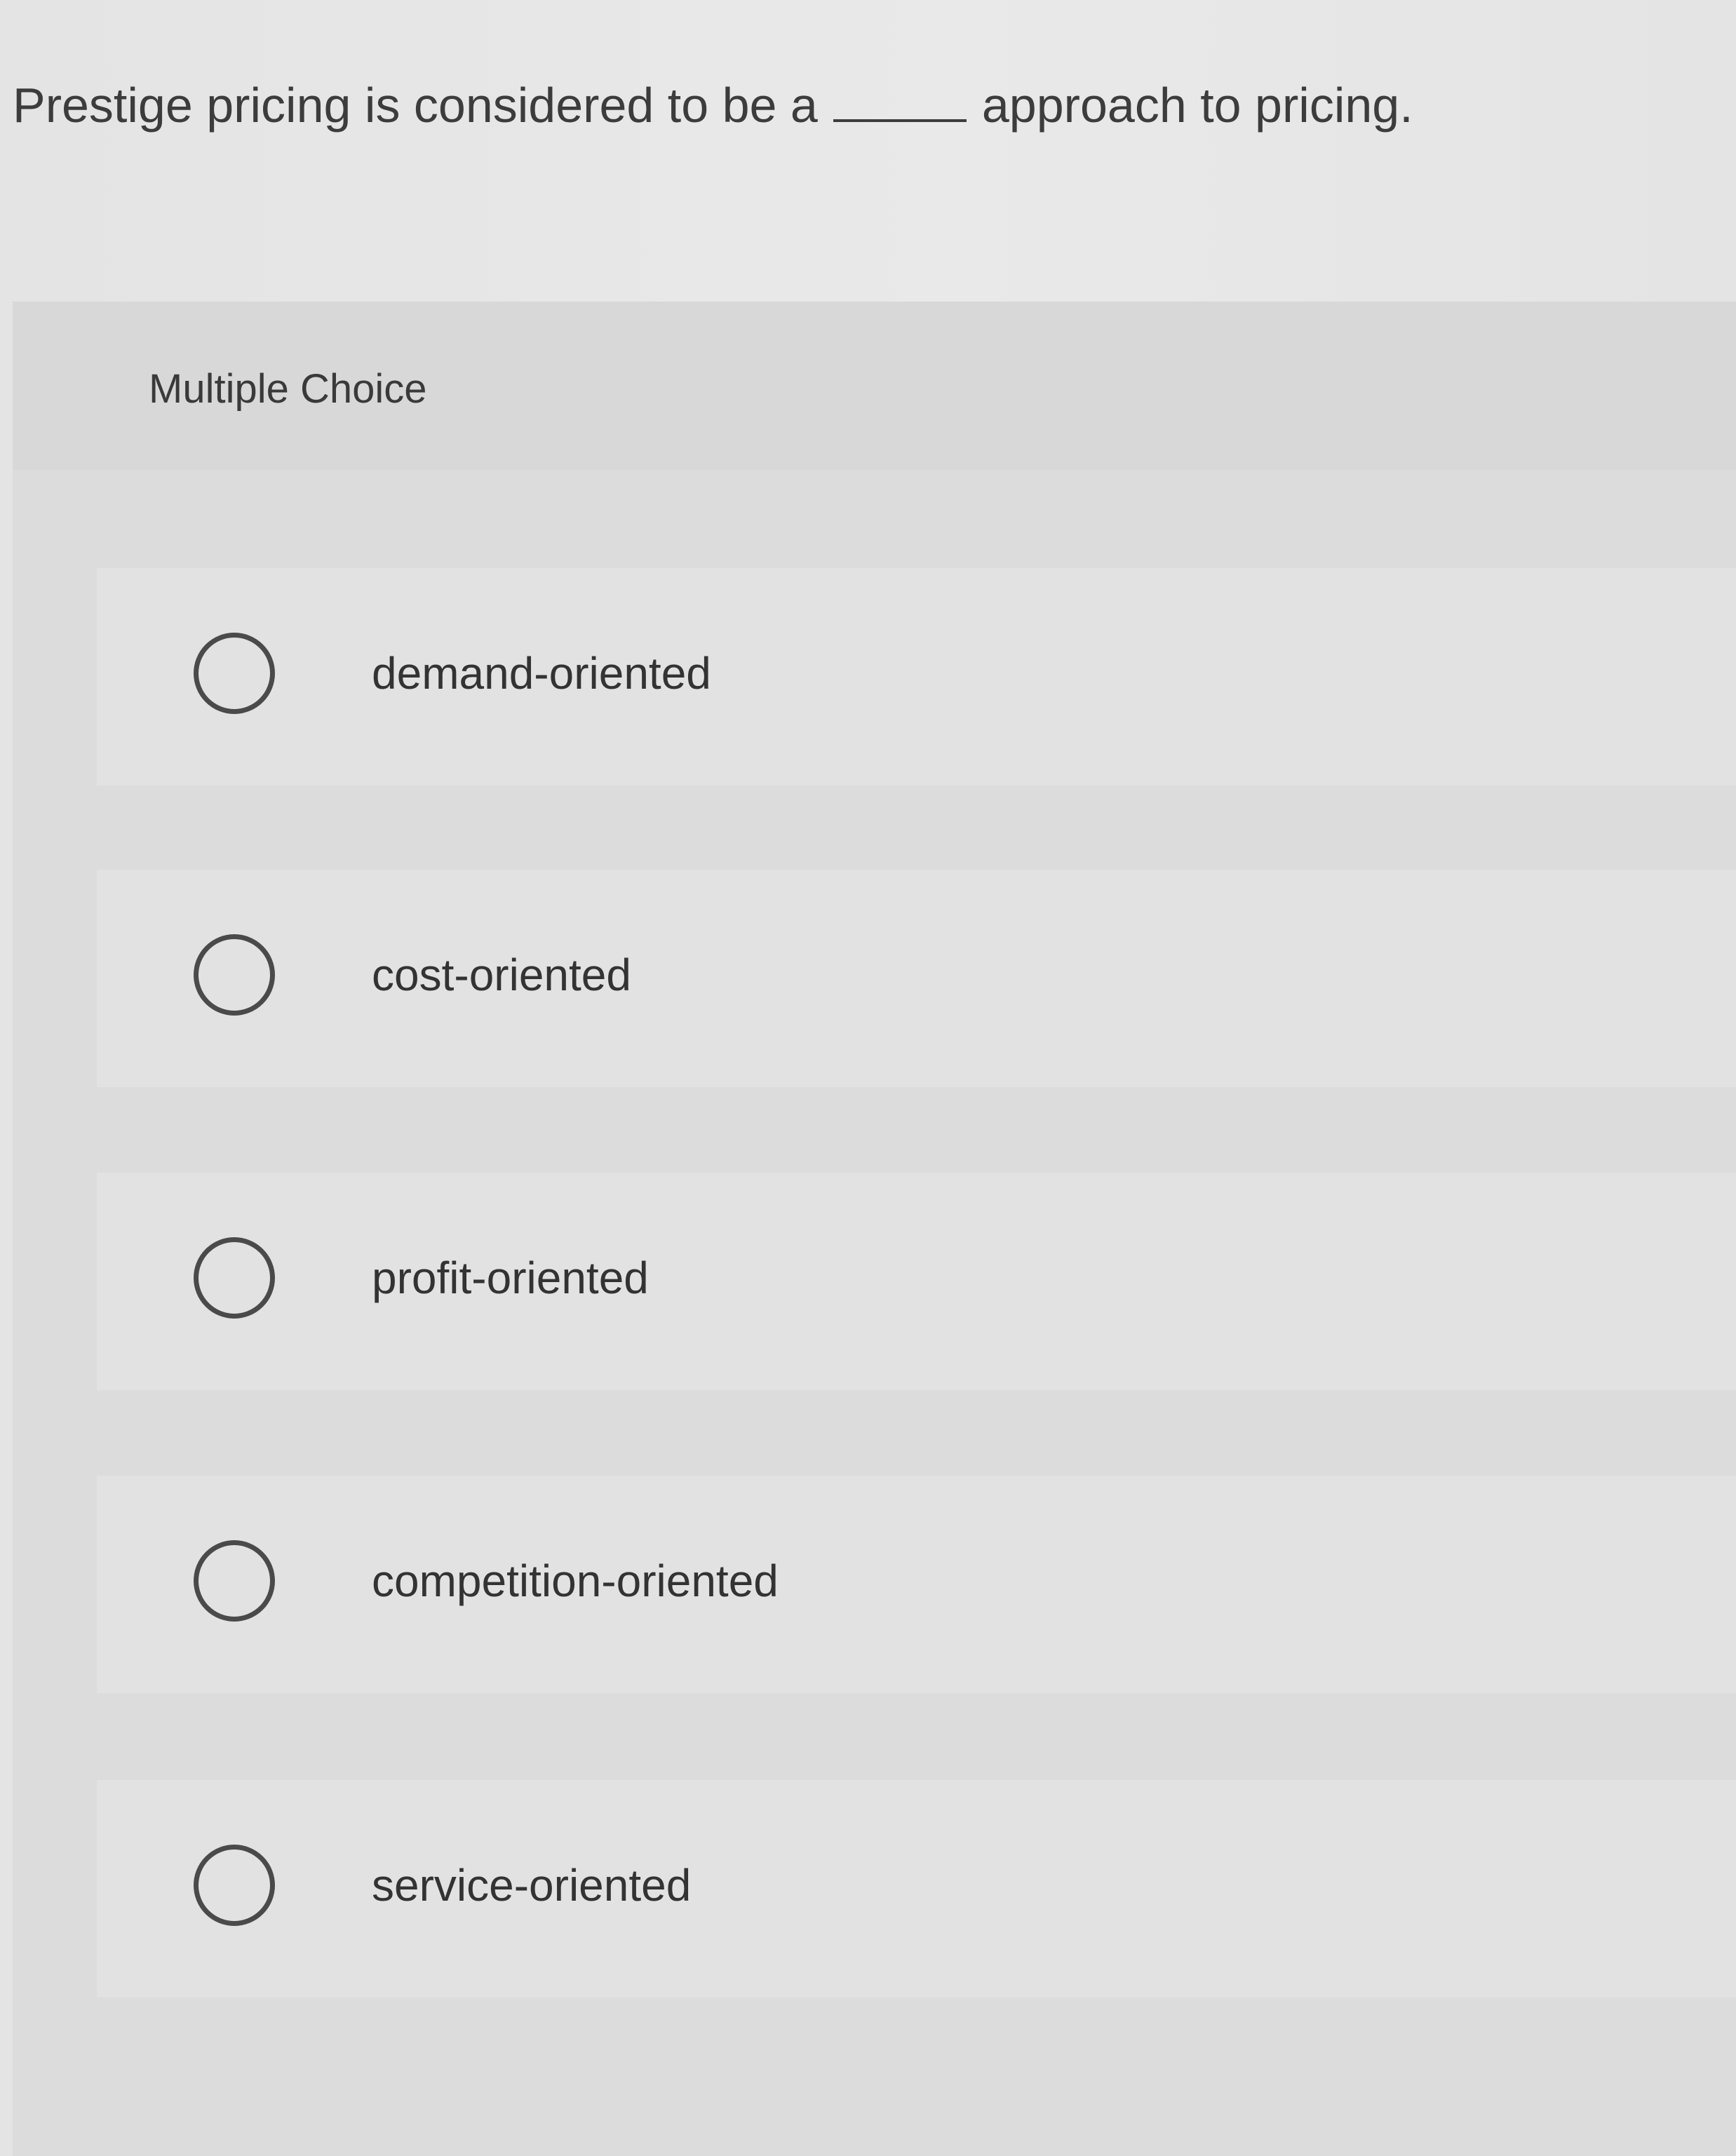 The width and height of the screenshot is (1736, 2156). I want to click on answer-option-label: demand-oriented, so click(541, 673).